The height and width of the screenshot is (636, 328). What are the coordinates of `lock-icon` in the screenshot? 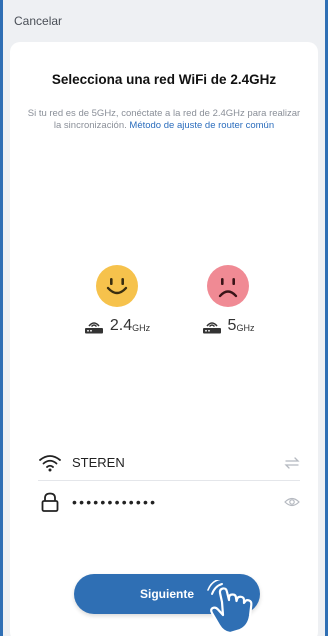 It's located at (50, 502).